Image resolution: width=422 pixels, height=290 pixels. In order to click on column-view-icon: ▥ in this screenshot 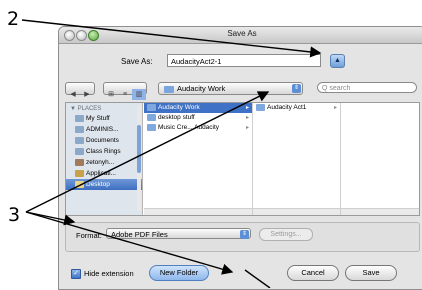, I will do `click(139, 94)`.